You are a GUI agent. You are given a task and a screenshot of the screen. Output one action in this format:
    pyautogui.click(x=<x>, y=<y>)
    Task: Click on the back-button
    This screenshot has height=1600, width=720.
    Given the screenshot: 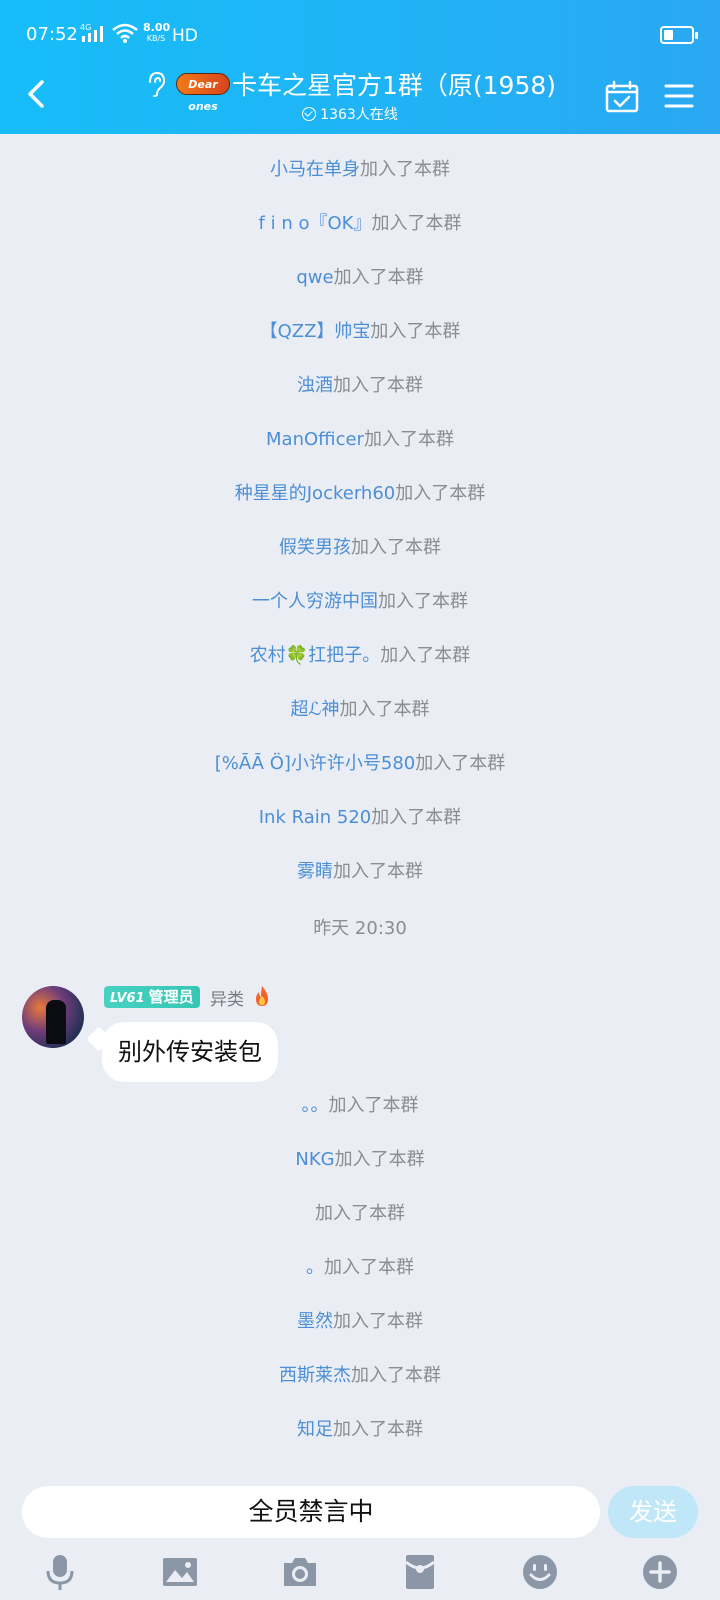 What is the action you would take?
    pyautogui.click(x=38, y=94)
    